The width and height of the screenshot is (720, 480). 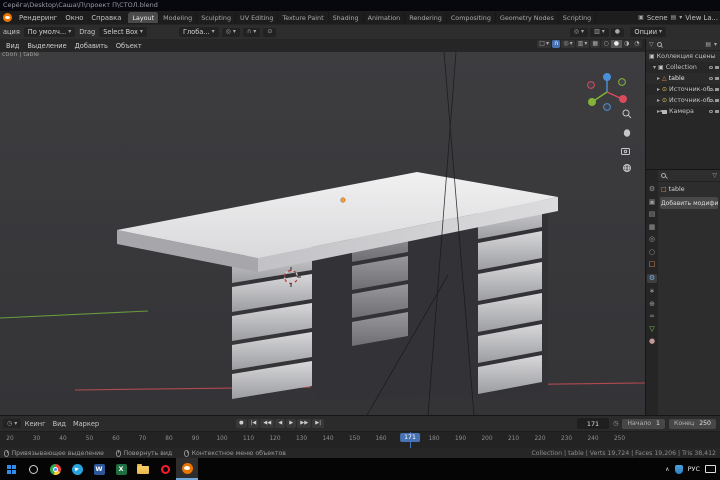 What do you see at coordinates (123, 32) in the screenshot?
I see `select-tool-dropdown: Select Box` at bounding box center [123, 32].